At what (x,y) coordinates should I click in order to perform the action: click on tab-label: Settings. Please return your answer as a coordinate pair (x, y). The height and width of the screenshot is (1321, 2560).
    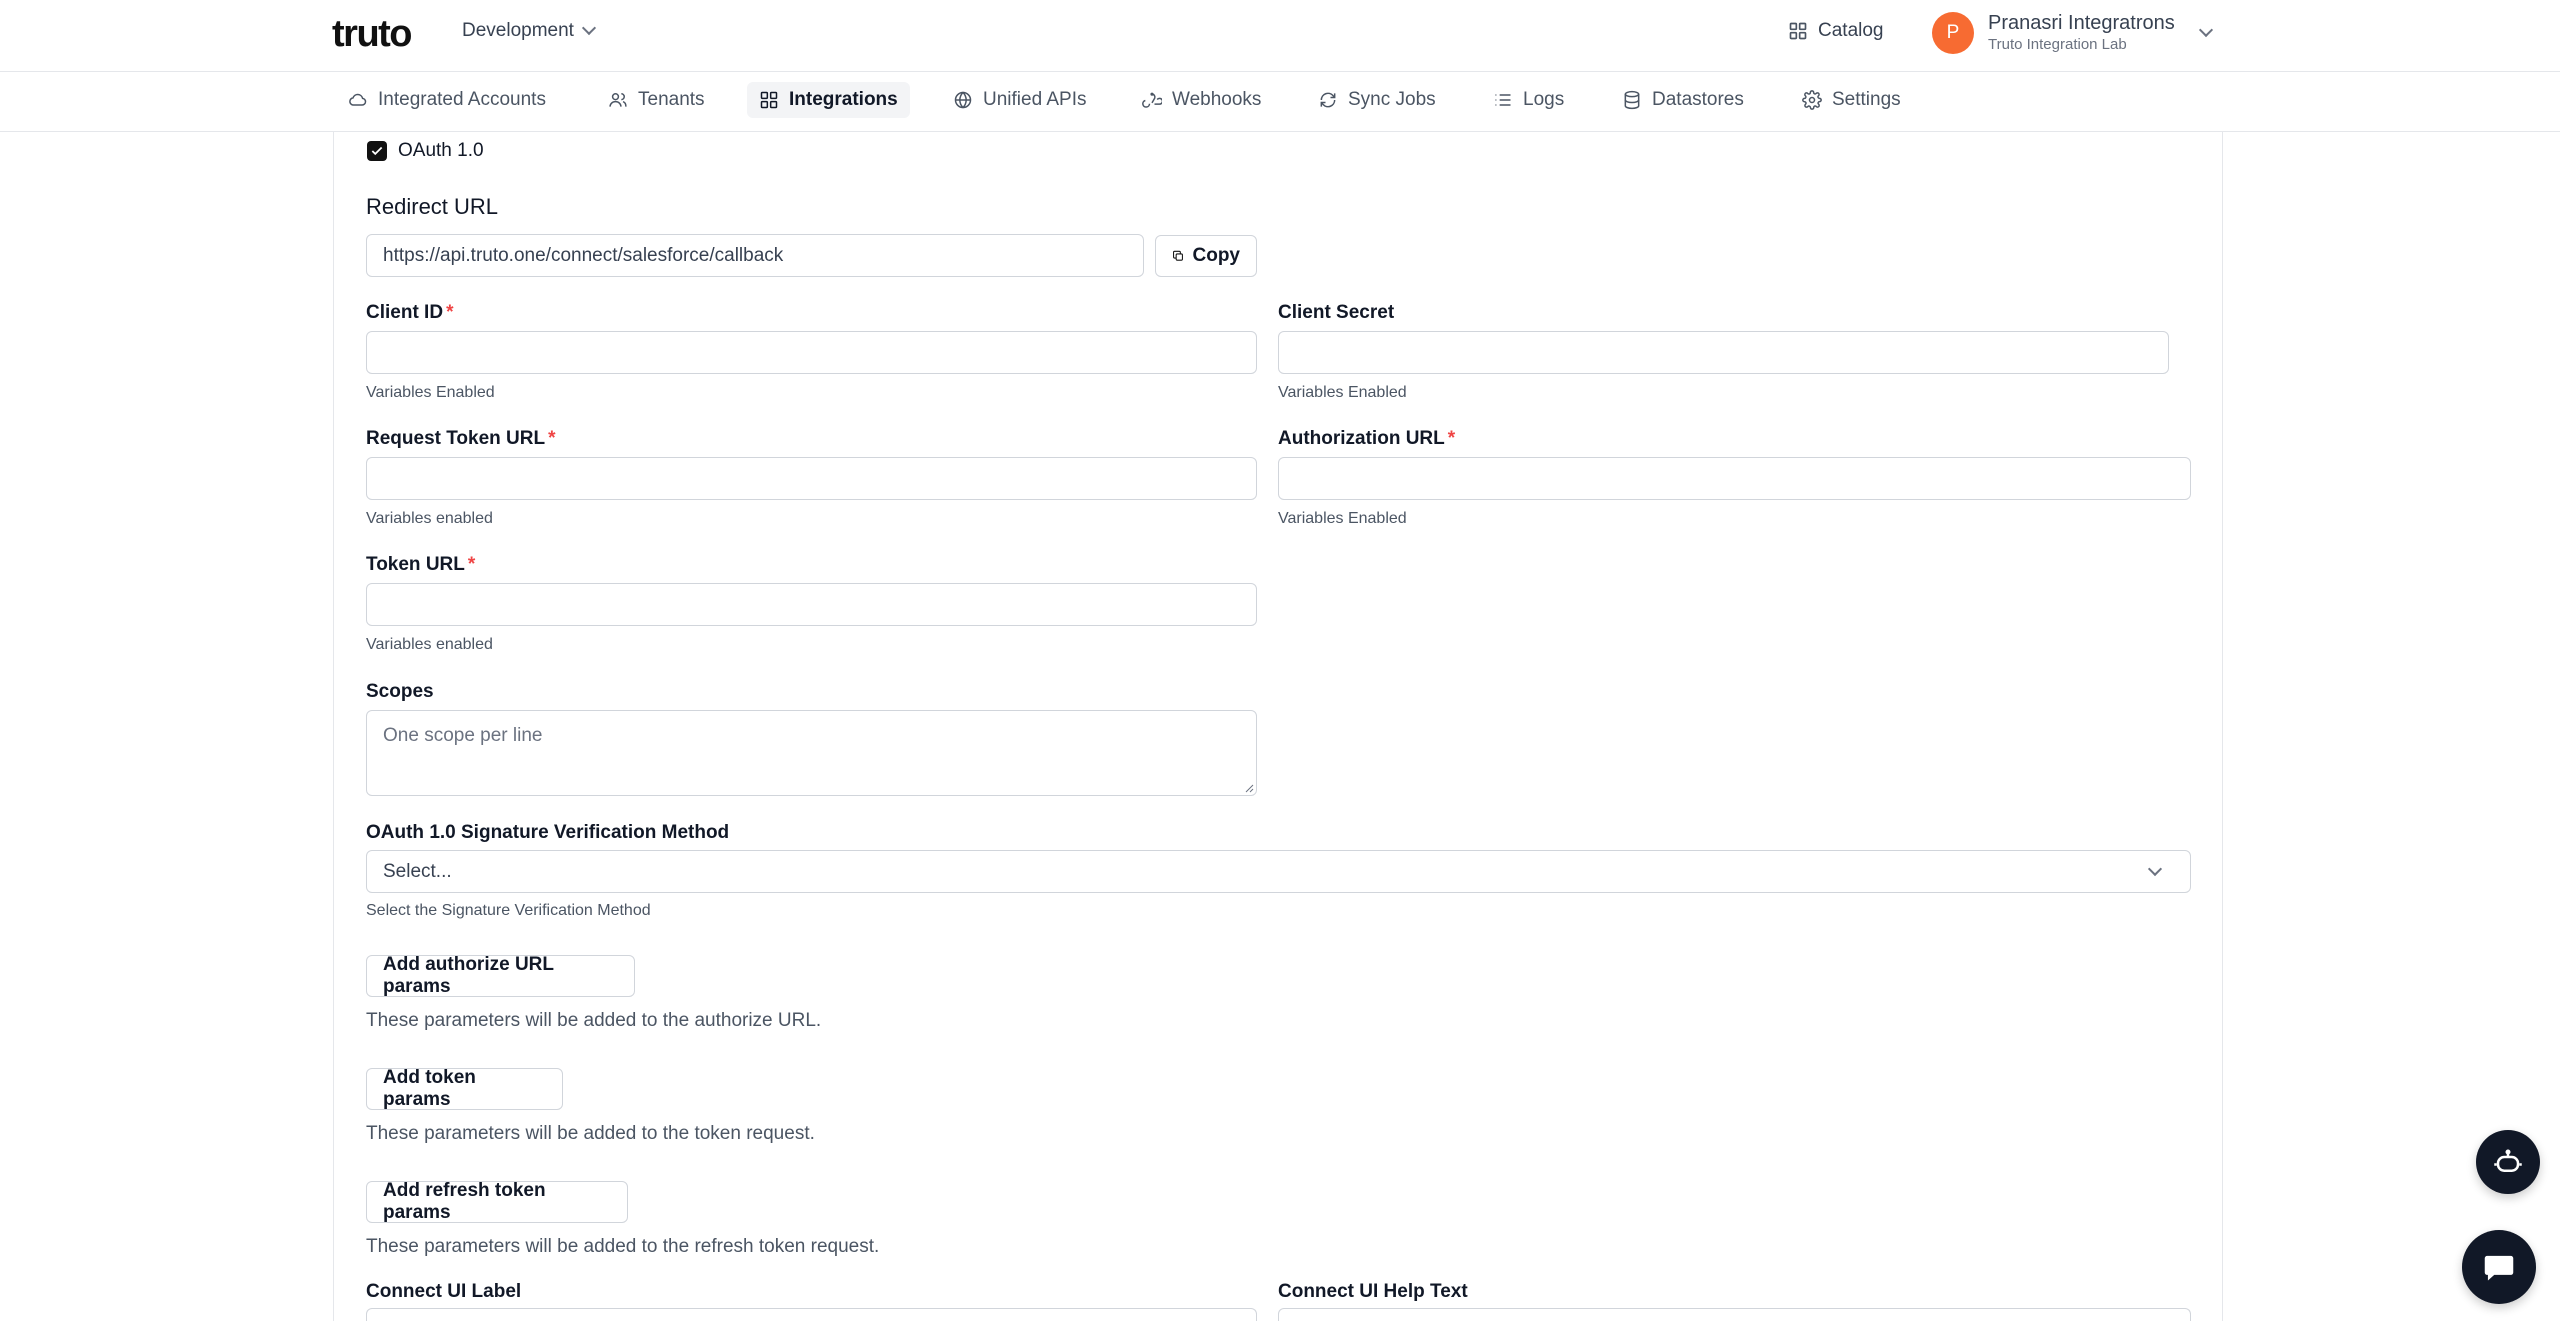
    Looking at the image, I should click on (1866, 99).